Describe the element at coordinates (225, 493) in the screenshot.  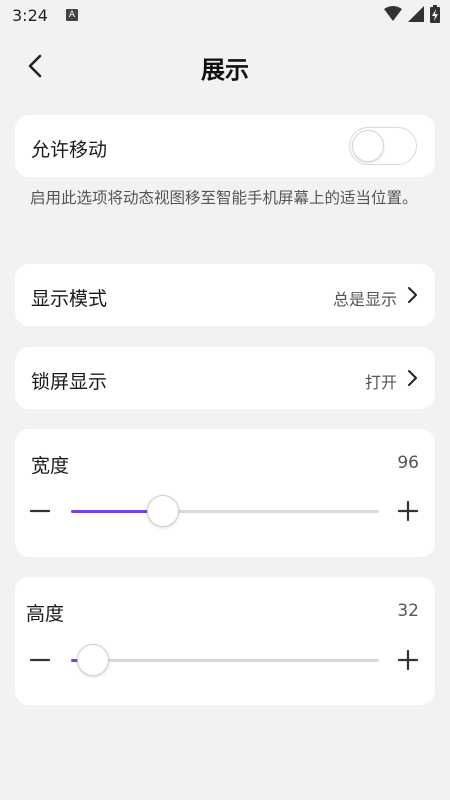
I see `width-slider-card: 宽度 96` at that location.